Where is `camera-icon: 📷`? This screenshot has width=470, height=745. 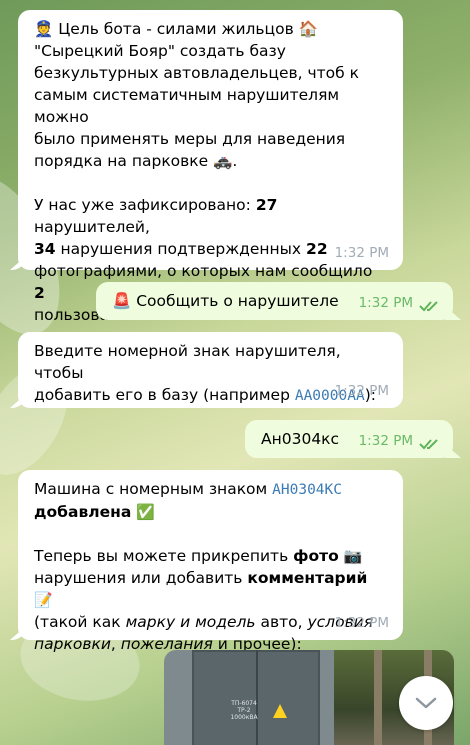
camera-icon: 📷 is located at coordinates (353, 556).